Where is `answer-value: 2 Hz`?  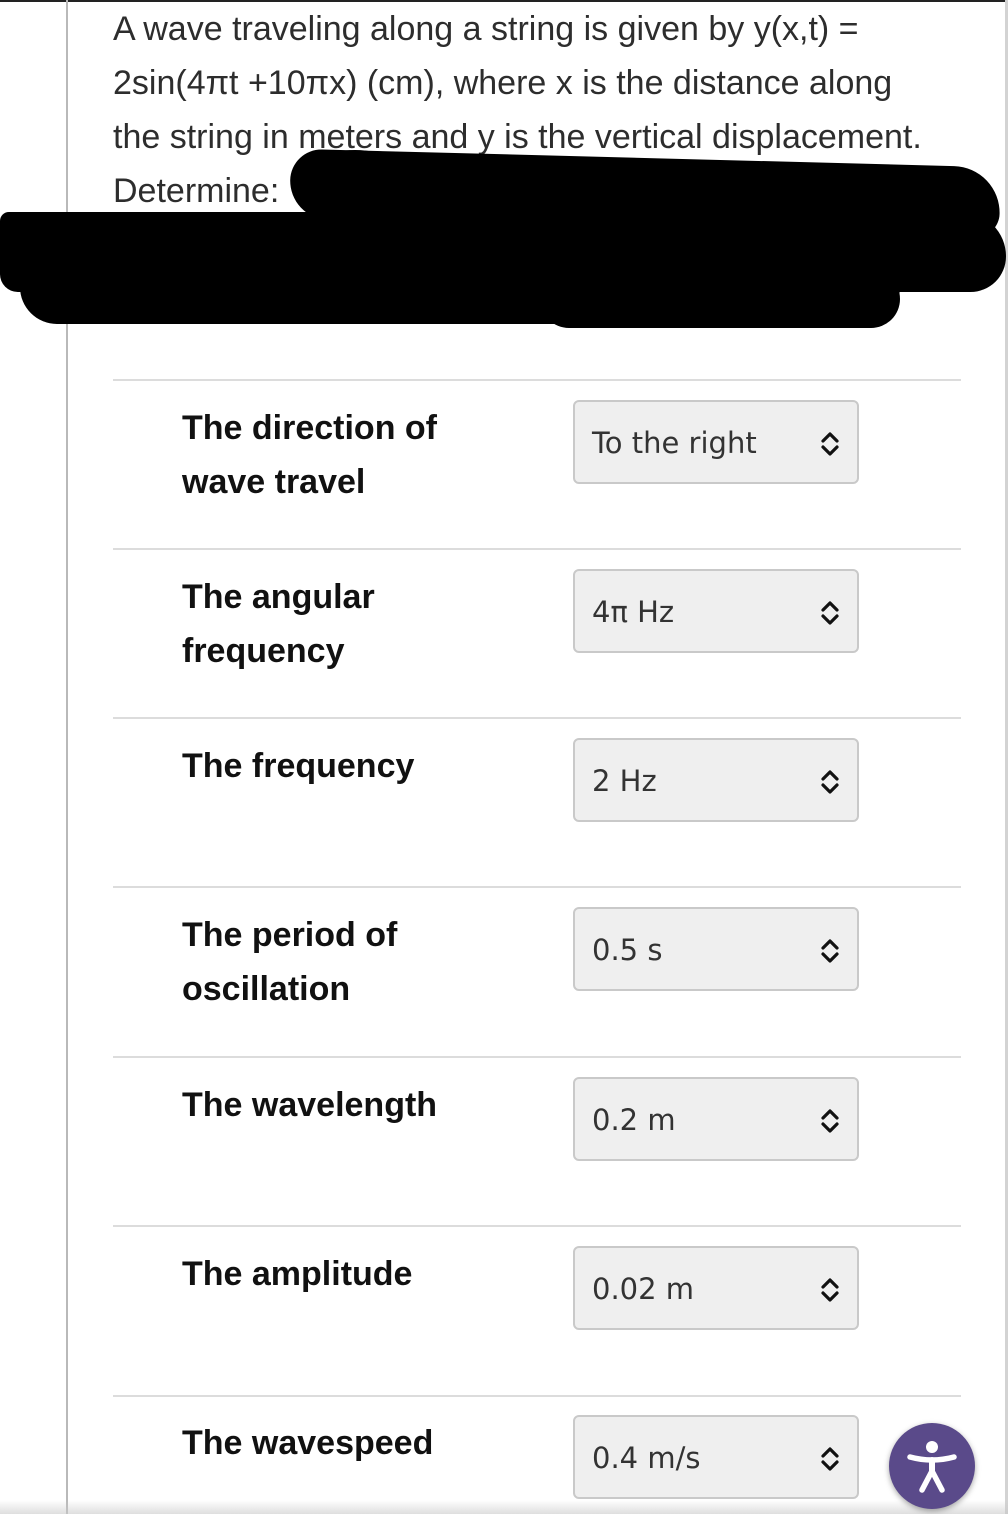 answer-value: 2 Hz is located at coordinates (624, 781).